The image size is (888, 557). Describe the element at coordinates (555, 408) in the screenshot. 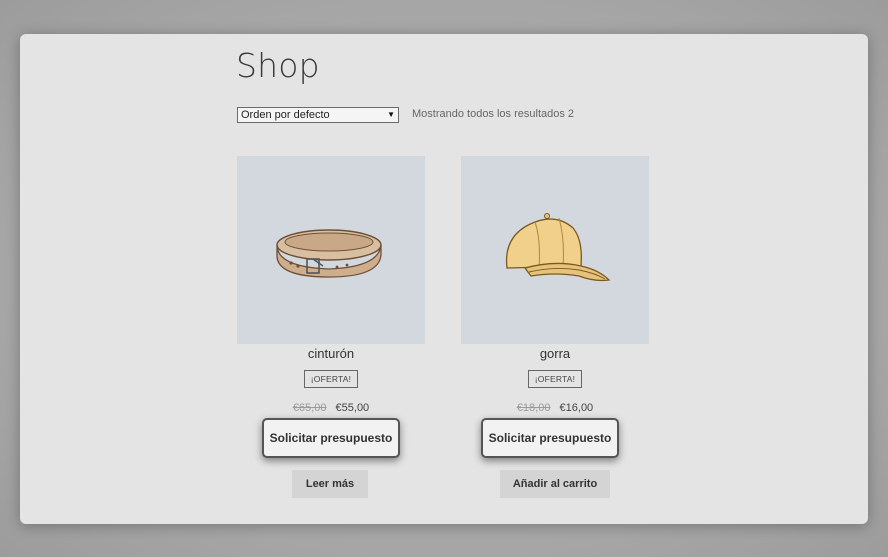

I see `product-price: €18,00 €16,00` at that location.